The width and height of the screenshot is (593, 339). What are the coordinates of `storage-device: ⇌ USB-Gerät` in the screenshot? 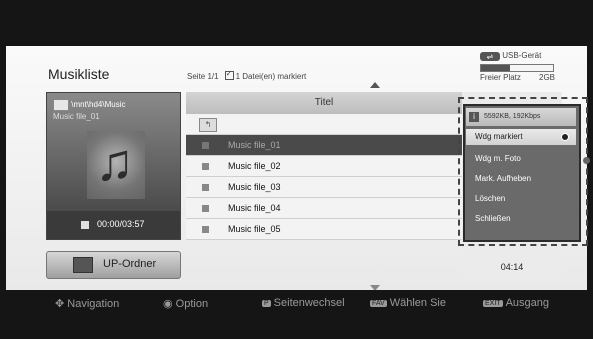 It's located at (510, 56).